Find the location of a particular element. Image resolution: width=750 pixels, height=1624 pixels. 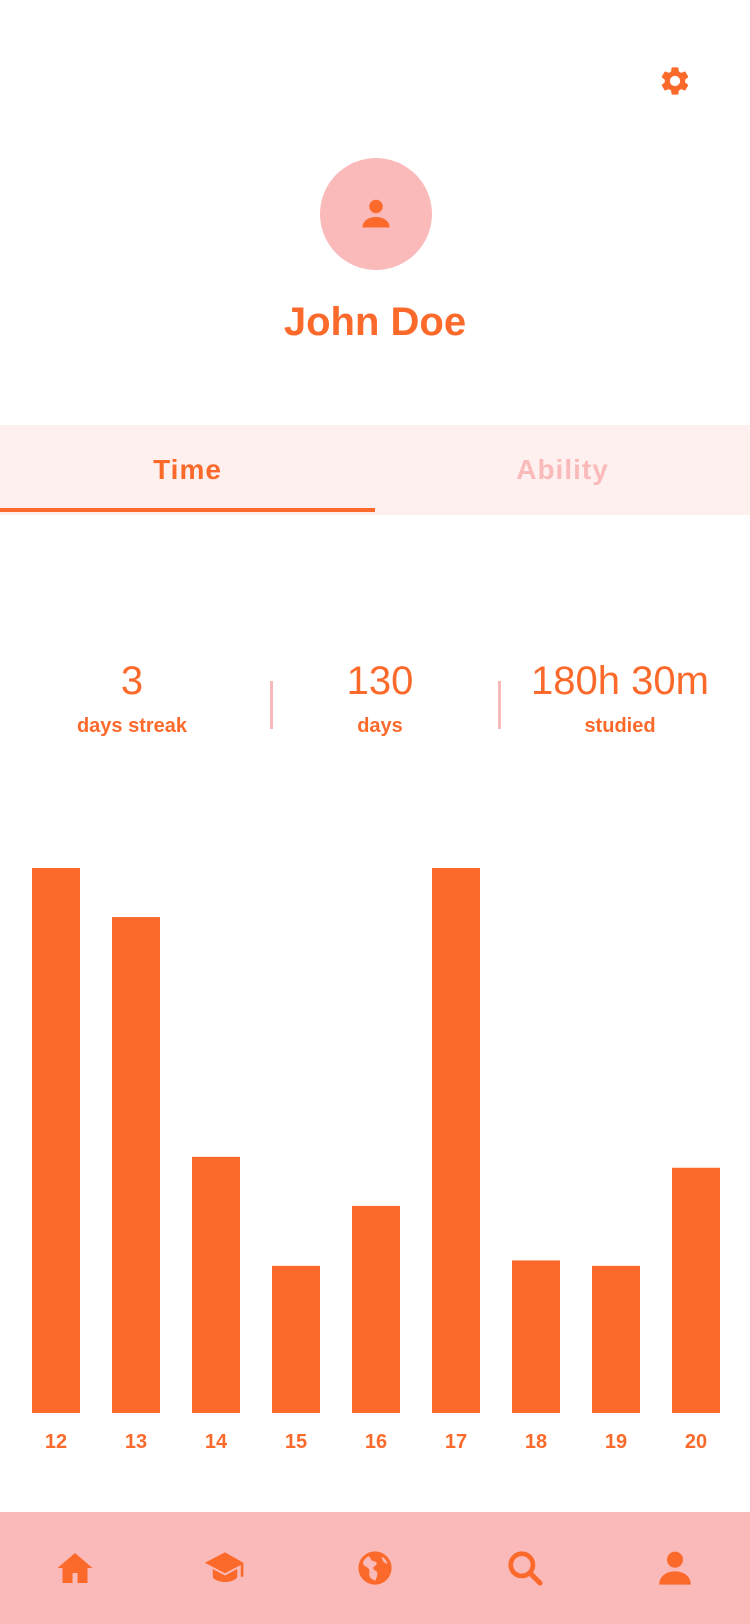

person-icon is located at coordinates (376, 213).